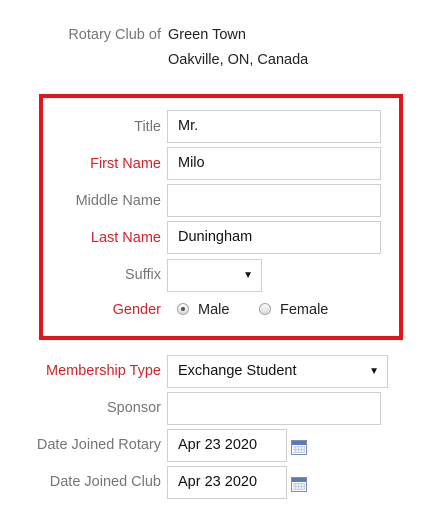 Image resolution: width=426 pixels, height=507 pixels. What do you see at coordinates (133, 408) in the screenshot?
I see `sponsor-label: Sponsor` at bounding box center [133, 408].